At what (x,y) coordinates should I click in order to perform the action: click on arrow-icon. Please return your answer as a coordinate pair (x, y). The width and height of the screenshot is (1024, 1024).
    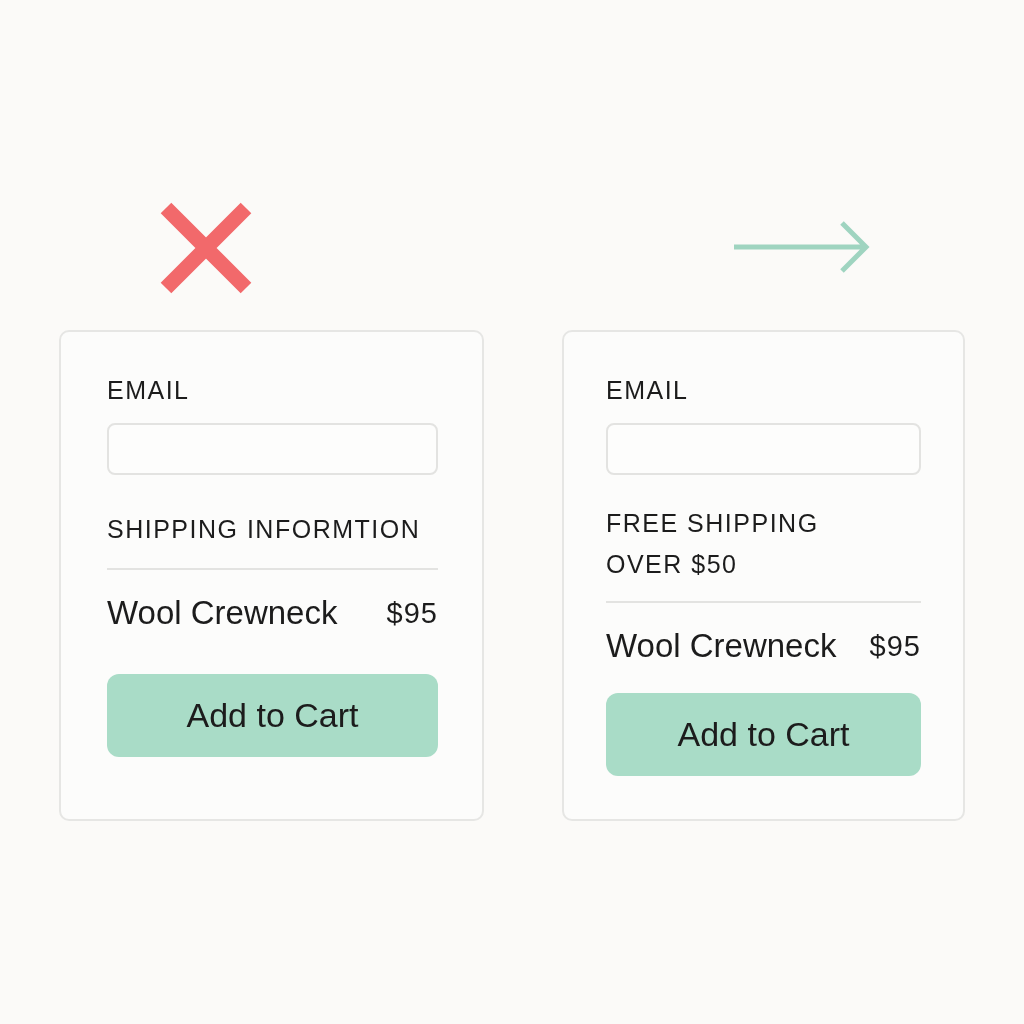
    Looking at the image, I should click on (802, 247).